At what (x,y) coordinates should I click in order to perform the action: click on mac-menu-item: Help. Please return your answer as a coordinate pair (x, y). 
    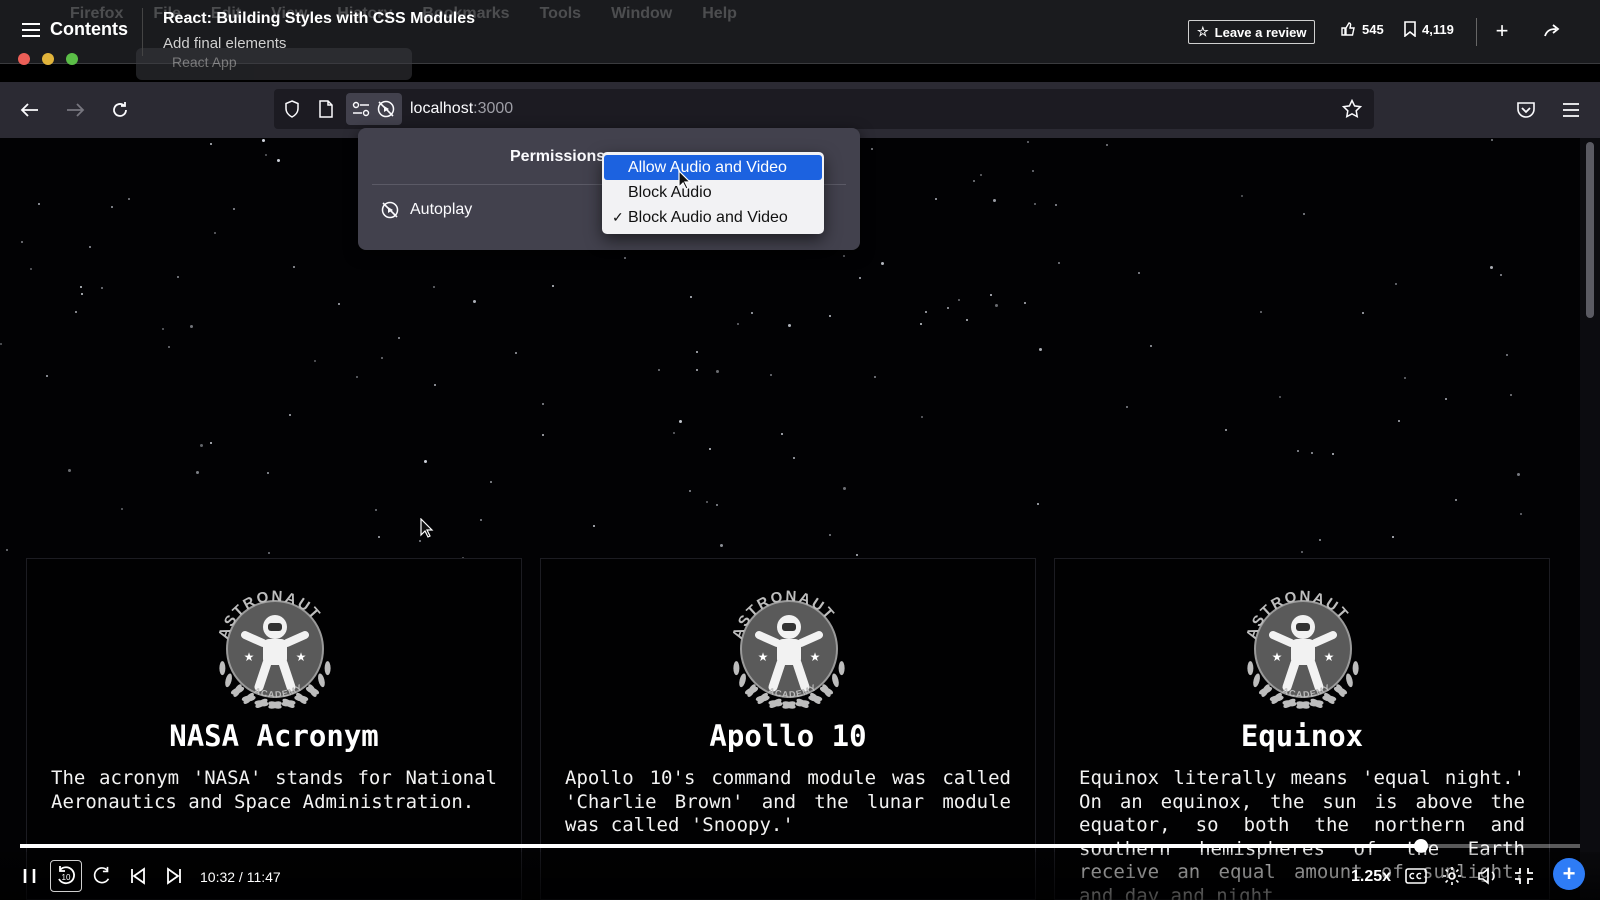
    Looking at the image, I should click on (719, 13).